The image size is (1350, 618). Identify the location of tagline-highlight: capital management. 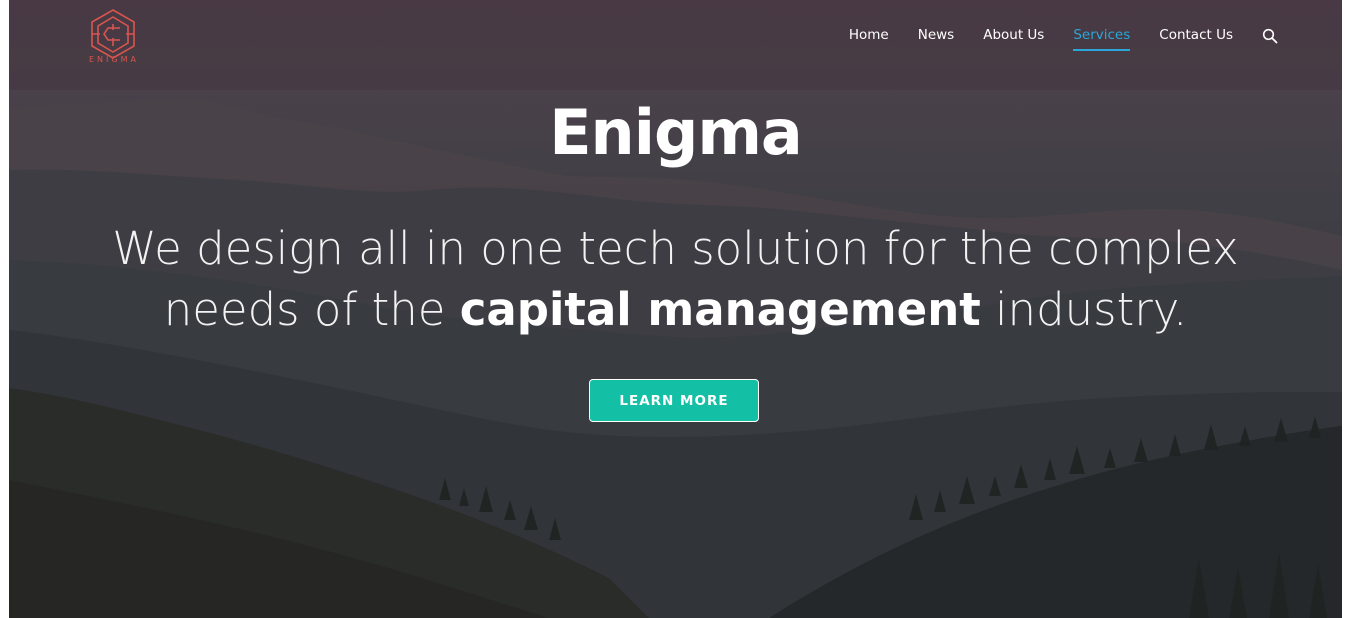
(720, 309).